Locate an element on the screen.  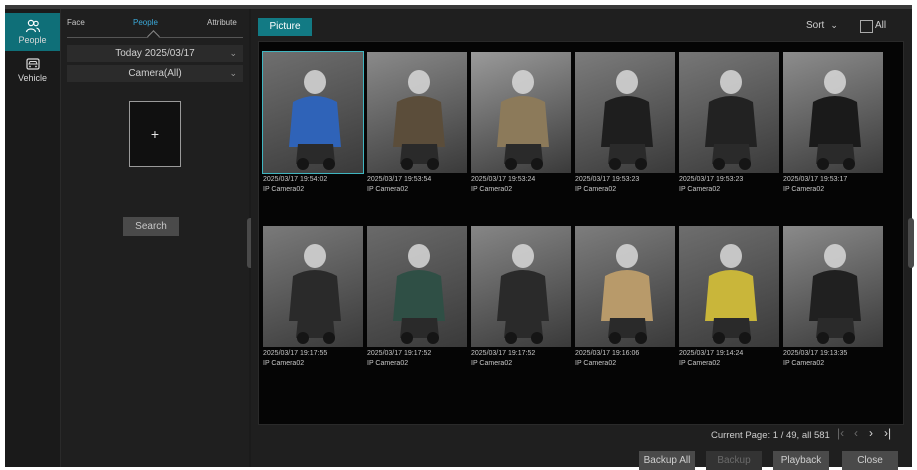
select-all-label: All is located at coordinates (881, 25).